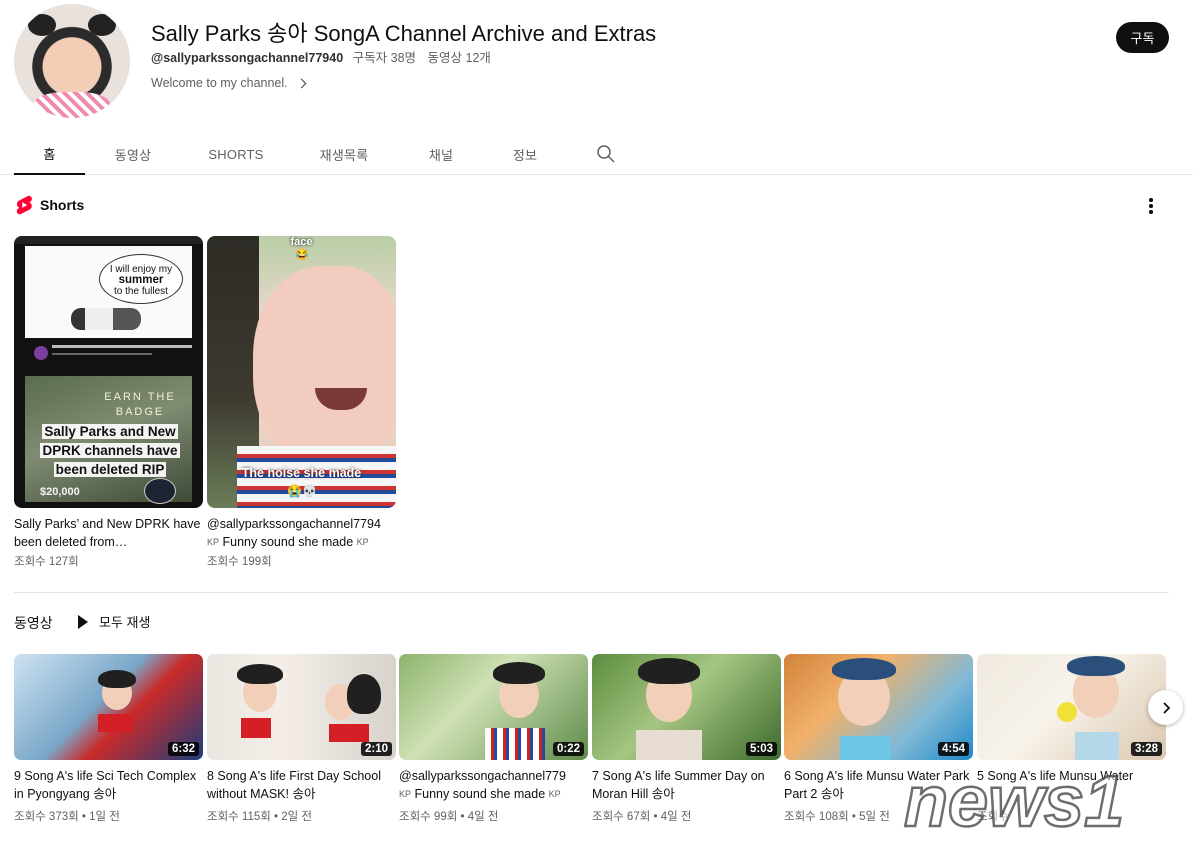 This screenshot has height=856, width=1193. What do you see at coordinates (301, 372) in the screenshot?
I see `short-thumbnail: face 😂 The noise she made 😭💀` at bounding box center [301, 372].